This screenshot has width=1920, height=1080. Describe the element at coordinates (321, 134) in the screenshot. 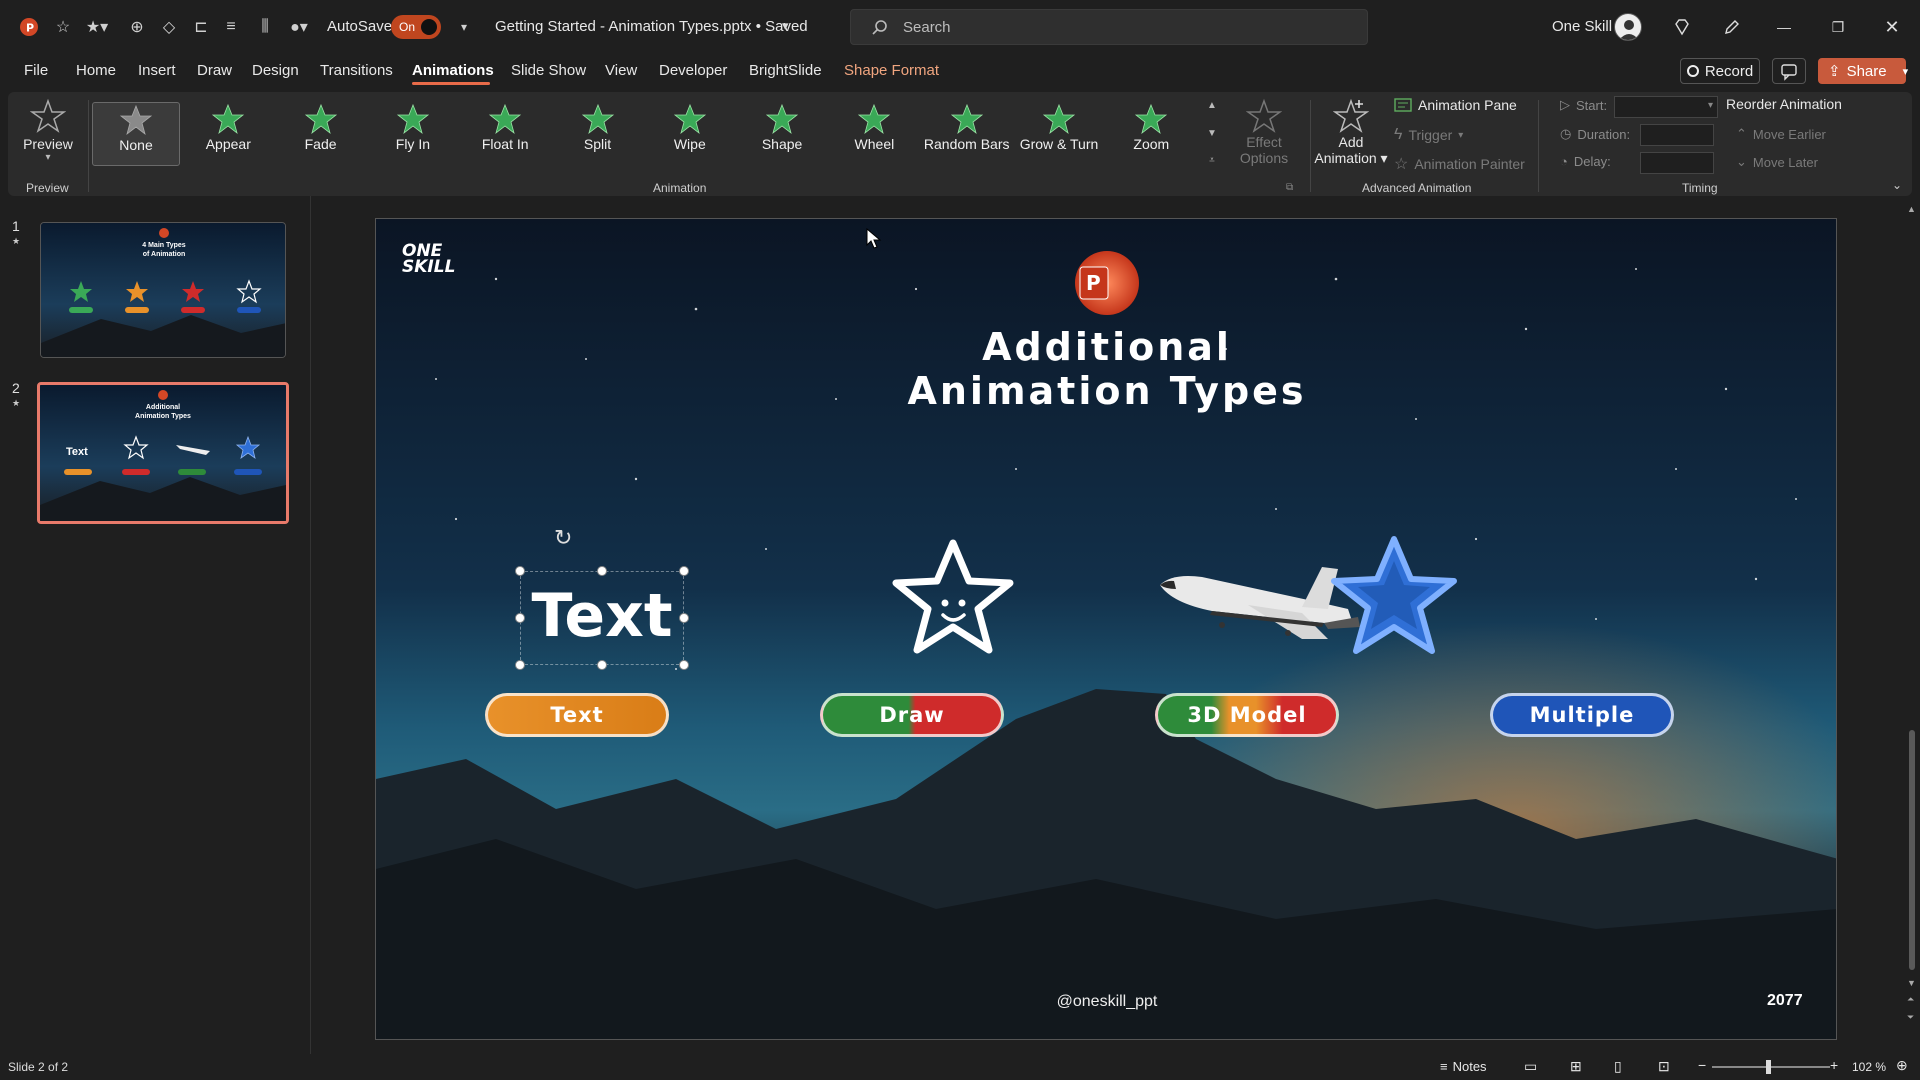

I see `gallery-item-fade: Fade` at that location.